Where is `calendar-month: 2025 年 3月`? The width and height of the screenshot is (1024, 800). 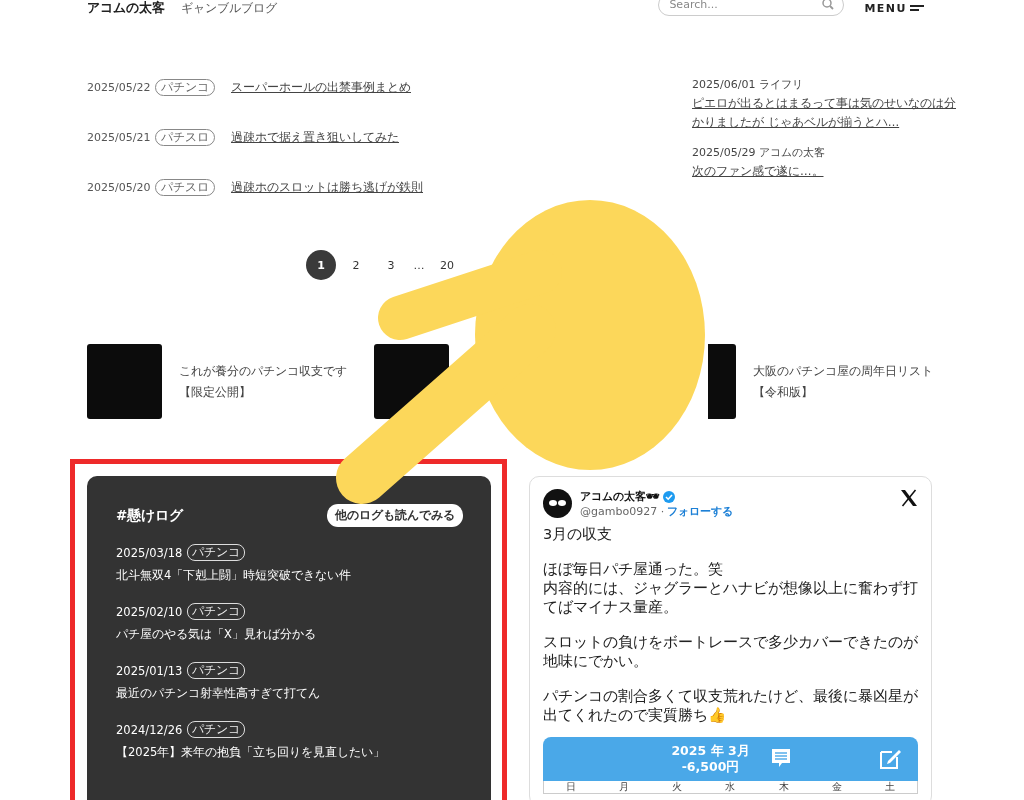
calendar-month: 2025 年 3月 is located at coordinates (710, 751).